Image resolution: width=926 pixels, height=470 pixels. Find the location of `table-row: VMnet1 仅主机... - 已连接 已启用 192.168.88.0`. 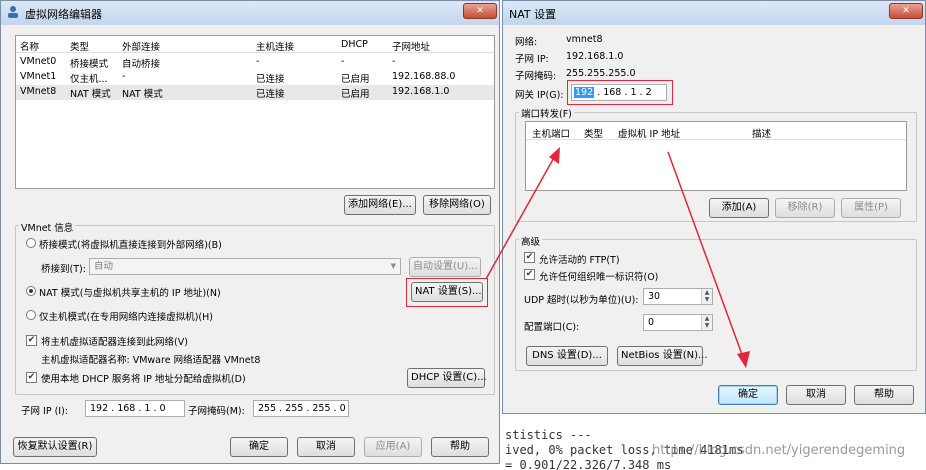

table-row: VMnet1 仅主机... - 已连接 已启用 192.168.88.0 is located at coordinates (255, 77).